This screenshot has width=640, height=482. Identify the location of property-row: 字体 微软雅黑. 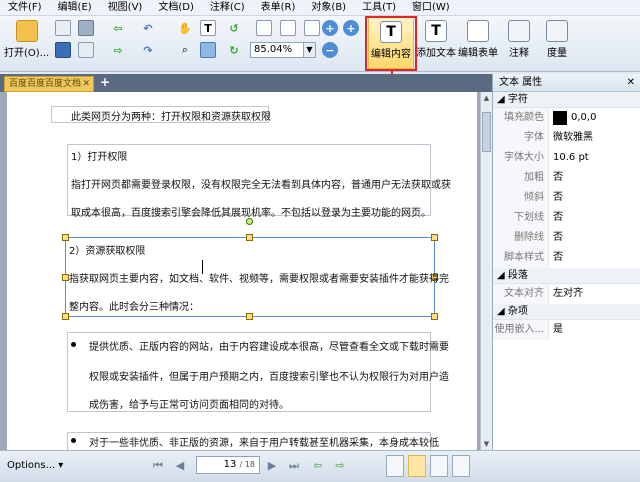
(566, 138).